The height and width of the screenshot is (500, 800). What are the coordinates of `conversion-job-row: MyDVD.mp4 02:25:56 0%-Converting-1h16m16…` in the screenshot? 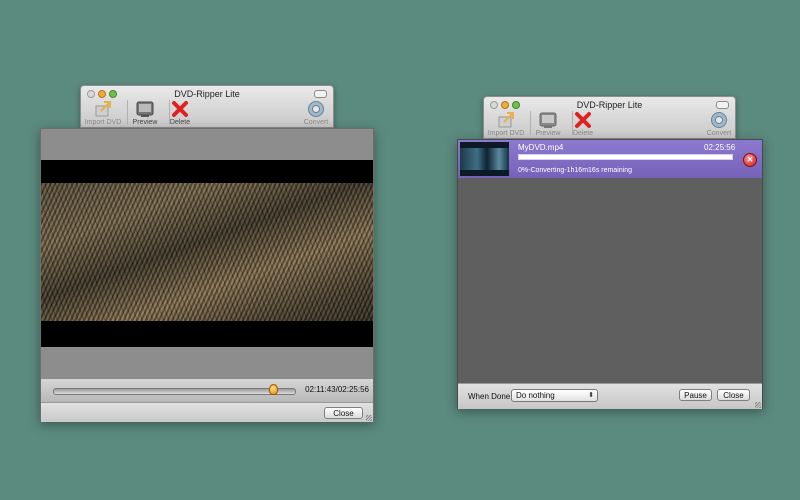 It's located at (610, 159).